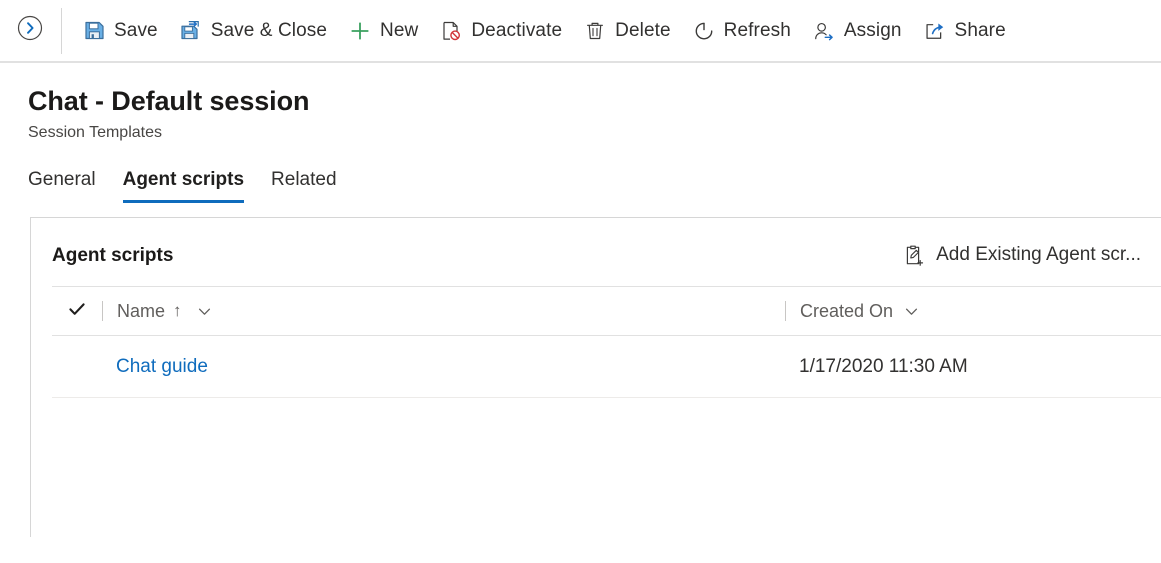 The image size is (1161, 563). I want to click on refresh-icon, so click(704, 31).